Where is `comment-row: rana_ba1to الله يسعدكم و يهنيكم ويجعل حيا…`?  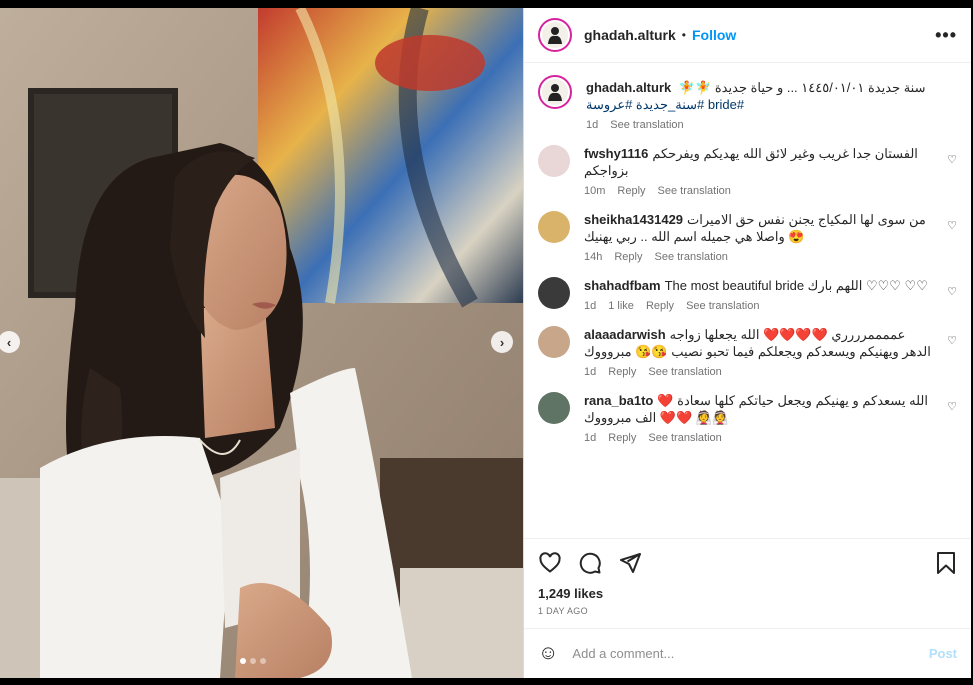 comment-row: rana_ba1to الله يسعدكم و يهنيكم ويجعل حيا… is located at coordinates (747, 418).